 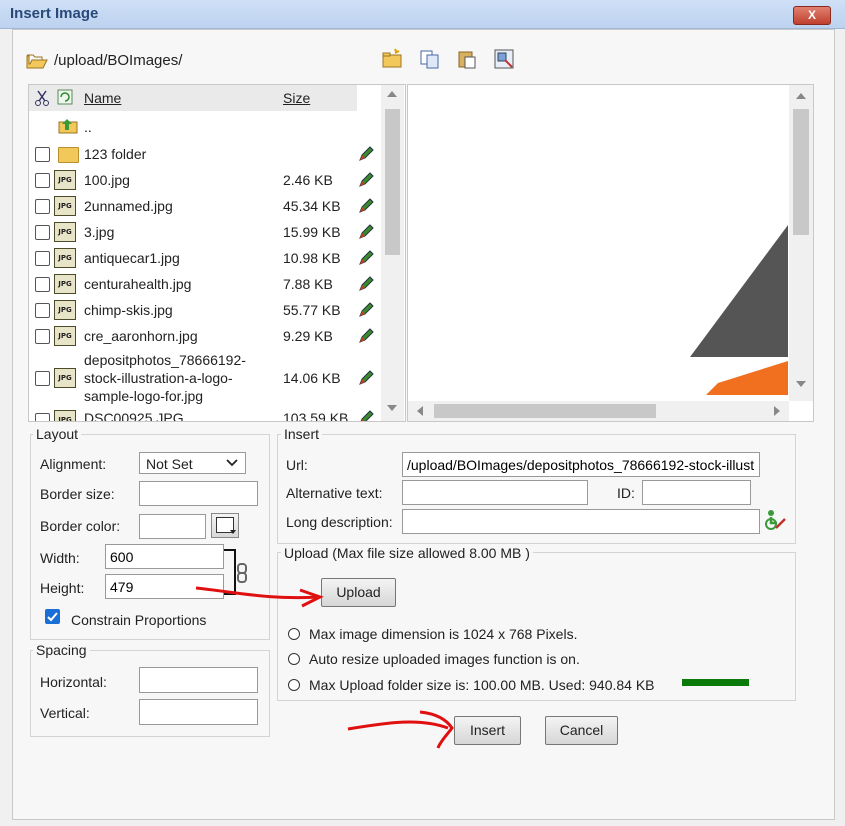 What do you see at coordinates (169, 464) in the screenshot?
I see `alignment-selected-value: Not Set` at bounding box center [169, 464].